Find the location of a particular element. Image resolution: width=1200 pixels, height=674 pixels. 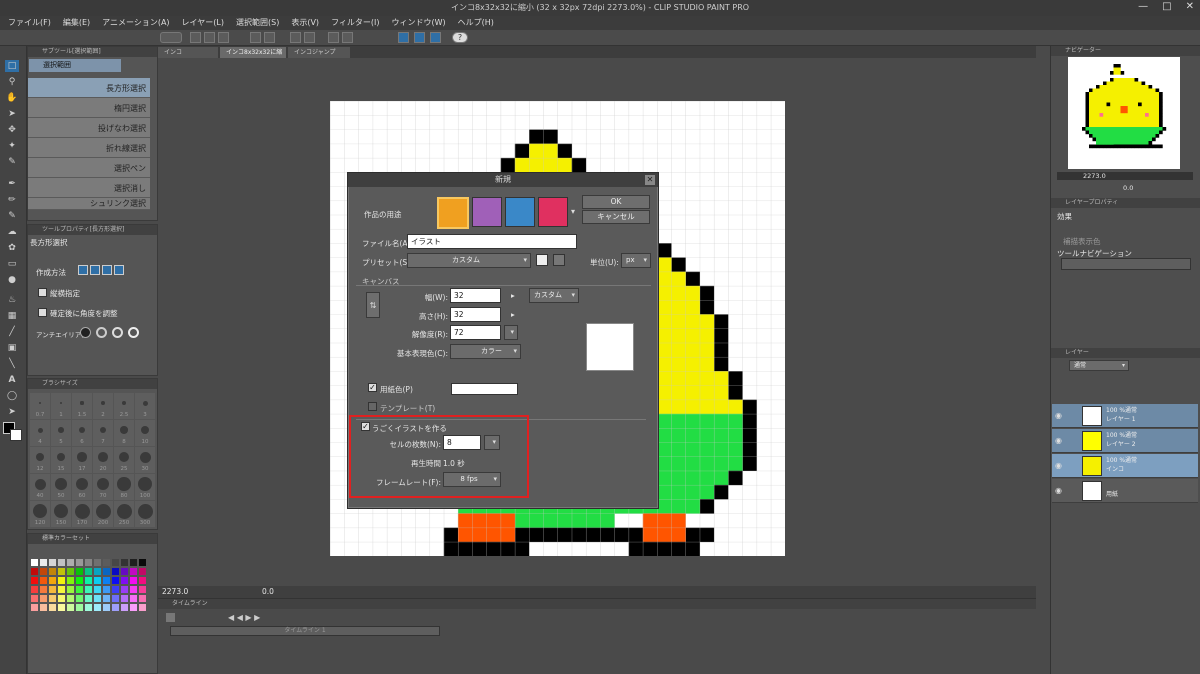

timeline-track-select: タイムライン 1 is located at coordinates (305, 631).